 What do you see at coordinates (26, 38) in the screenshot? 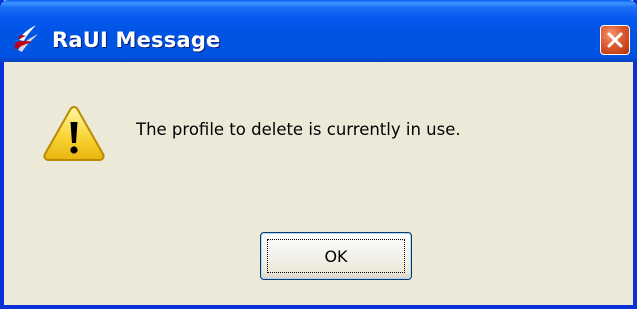
I see `raui-app-icon` at bounding box center [26, 38].